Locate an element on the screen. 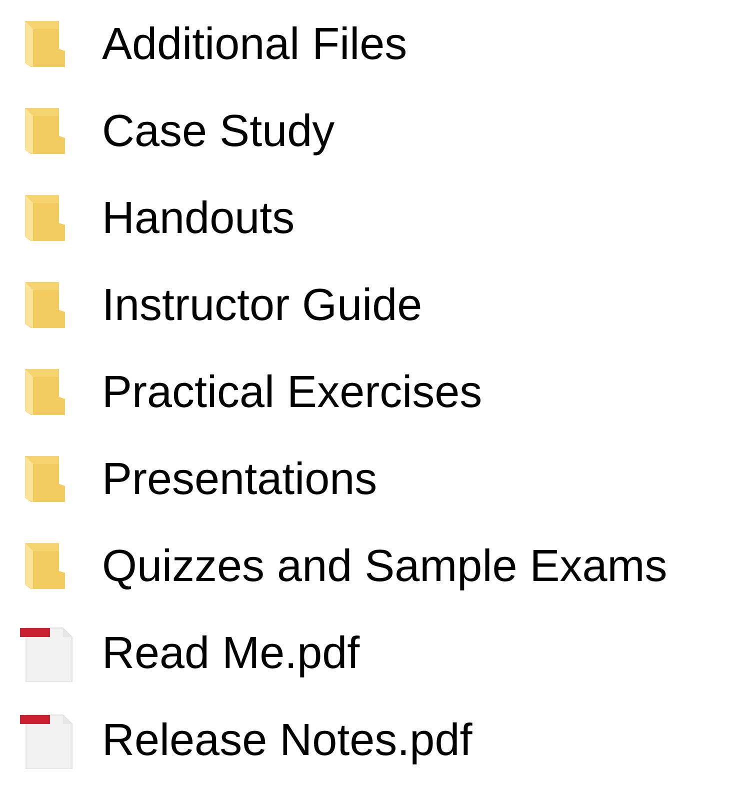  file-name: Presentations is located at coordinates (240, 478).